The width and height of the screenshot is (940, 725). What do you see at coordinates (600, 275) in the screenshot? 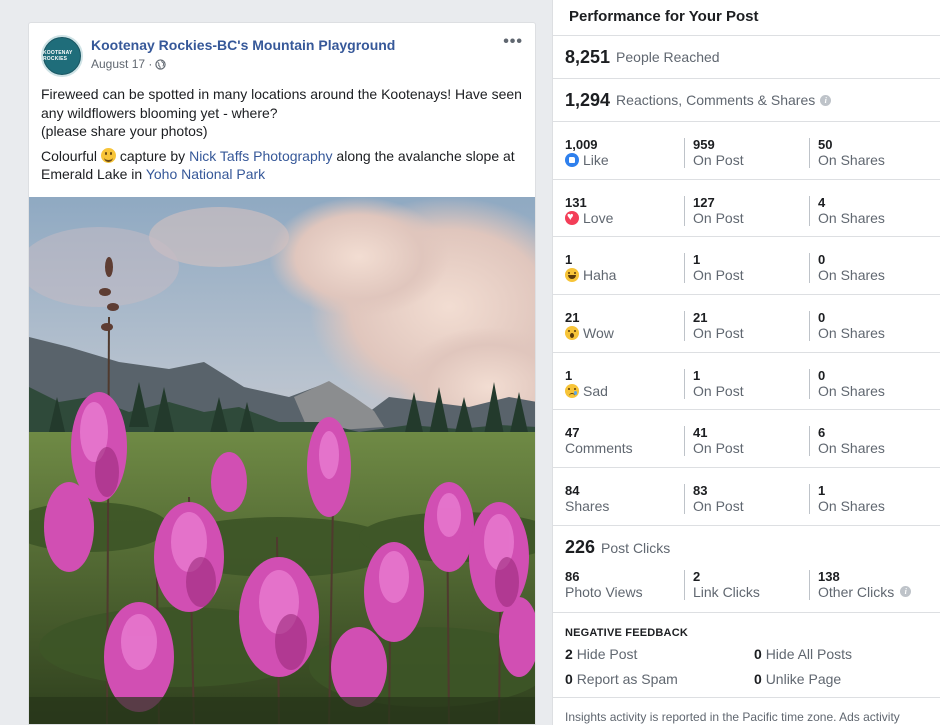
I see `haha-label: Haha` at bounding box center [600, 275].